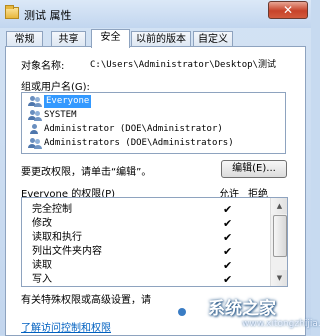  What do you see at coordinates (55, 87) in the screenshot?
I see `groups-label: 组或用户名(G):` at bounding box center [55, 87].